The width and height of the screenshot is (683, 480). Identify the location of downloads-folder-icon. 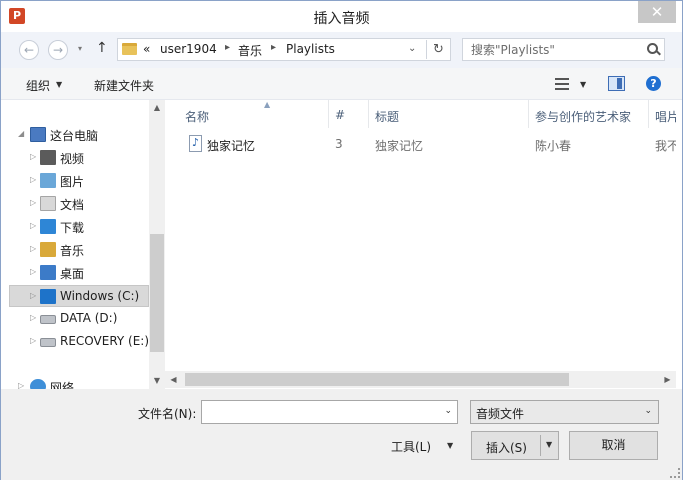
(48, 226).